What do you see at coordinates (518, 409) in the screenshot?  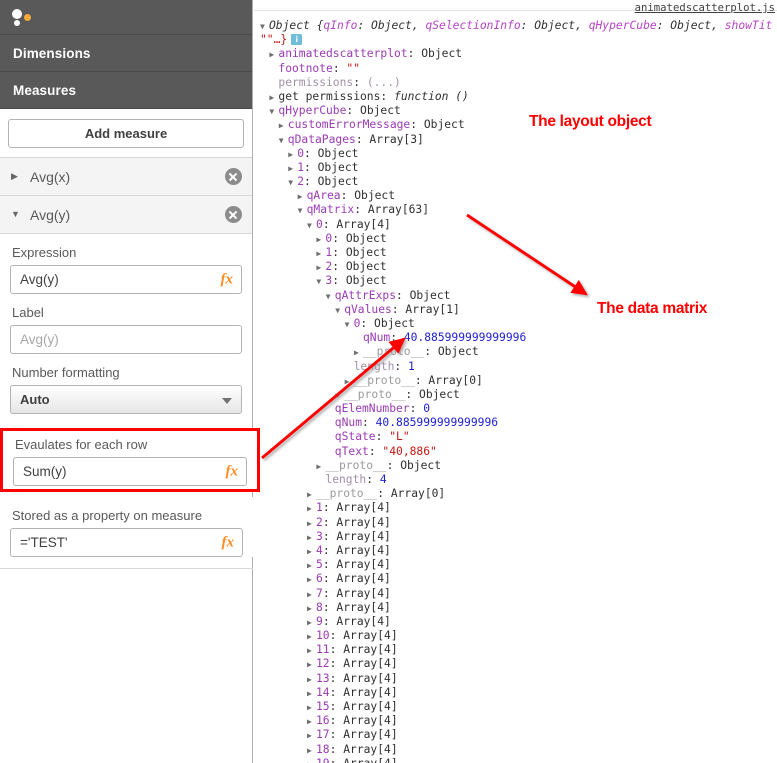 I see `tree-row: qElemNumber: 0` at bounding box center [518, 409].